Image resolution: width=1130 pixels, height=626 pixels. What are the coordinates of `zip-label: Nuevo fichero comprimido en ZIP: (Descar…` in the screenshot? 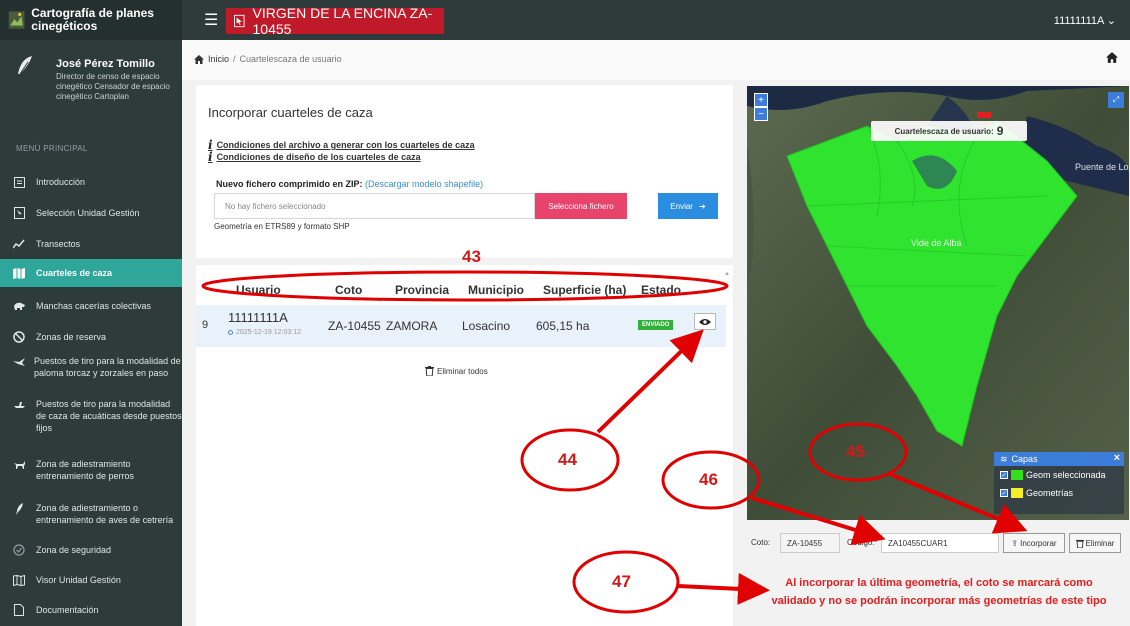 It's located at (349, 184).